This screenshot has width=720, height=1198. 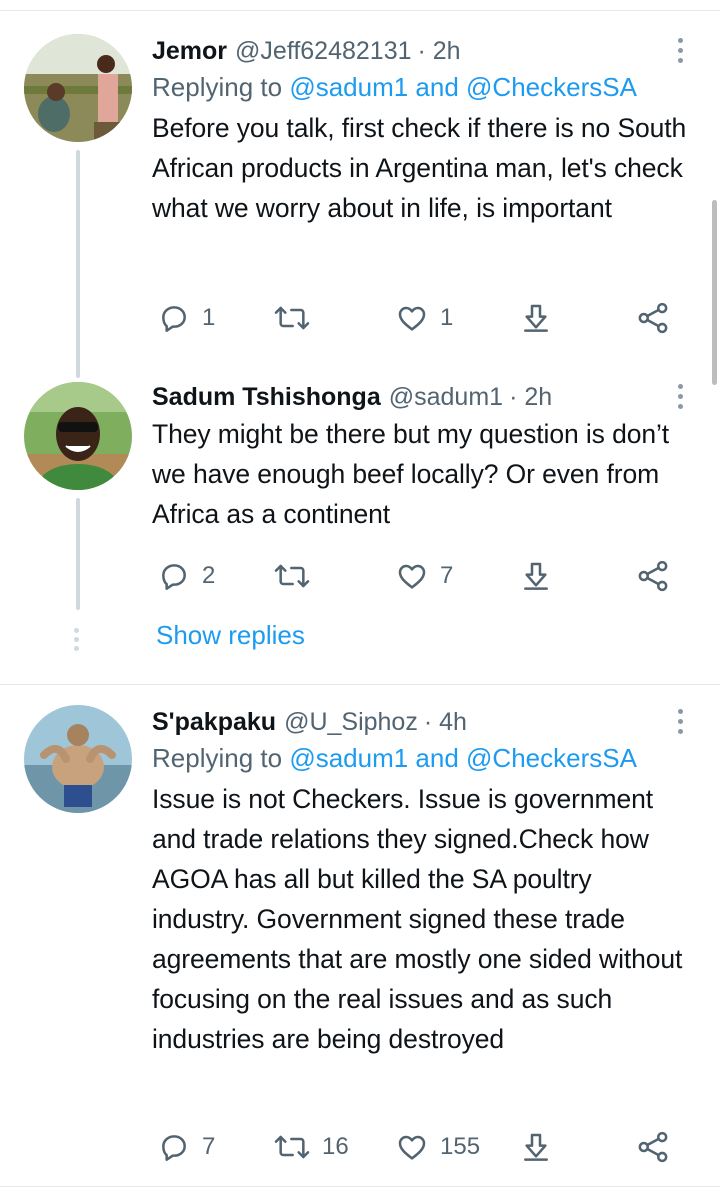 I want to click on like-count: 7, so click(x=447, y=575).